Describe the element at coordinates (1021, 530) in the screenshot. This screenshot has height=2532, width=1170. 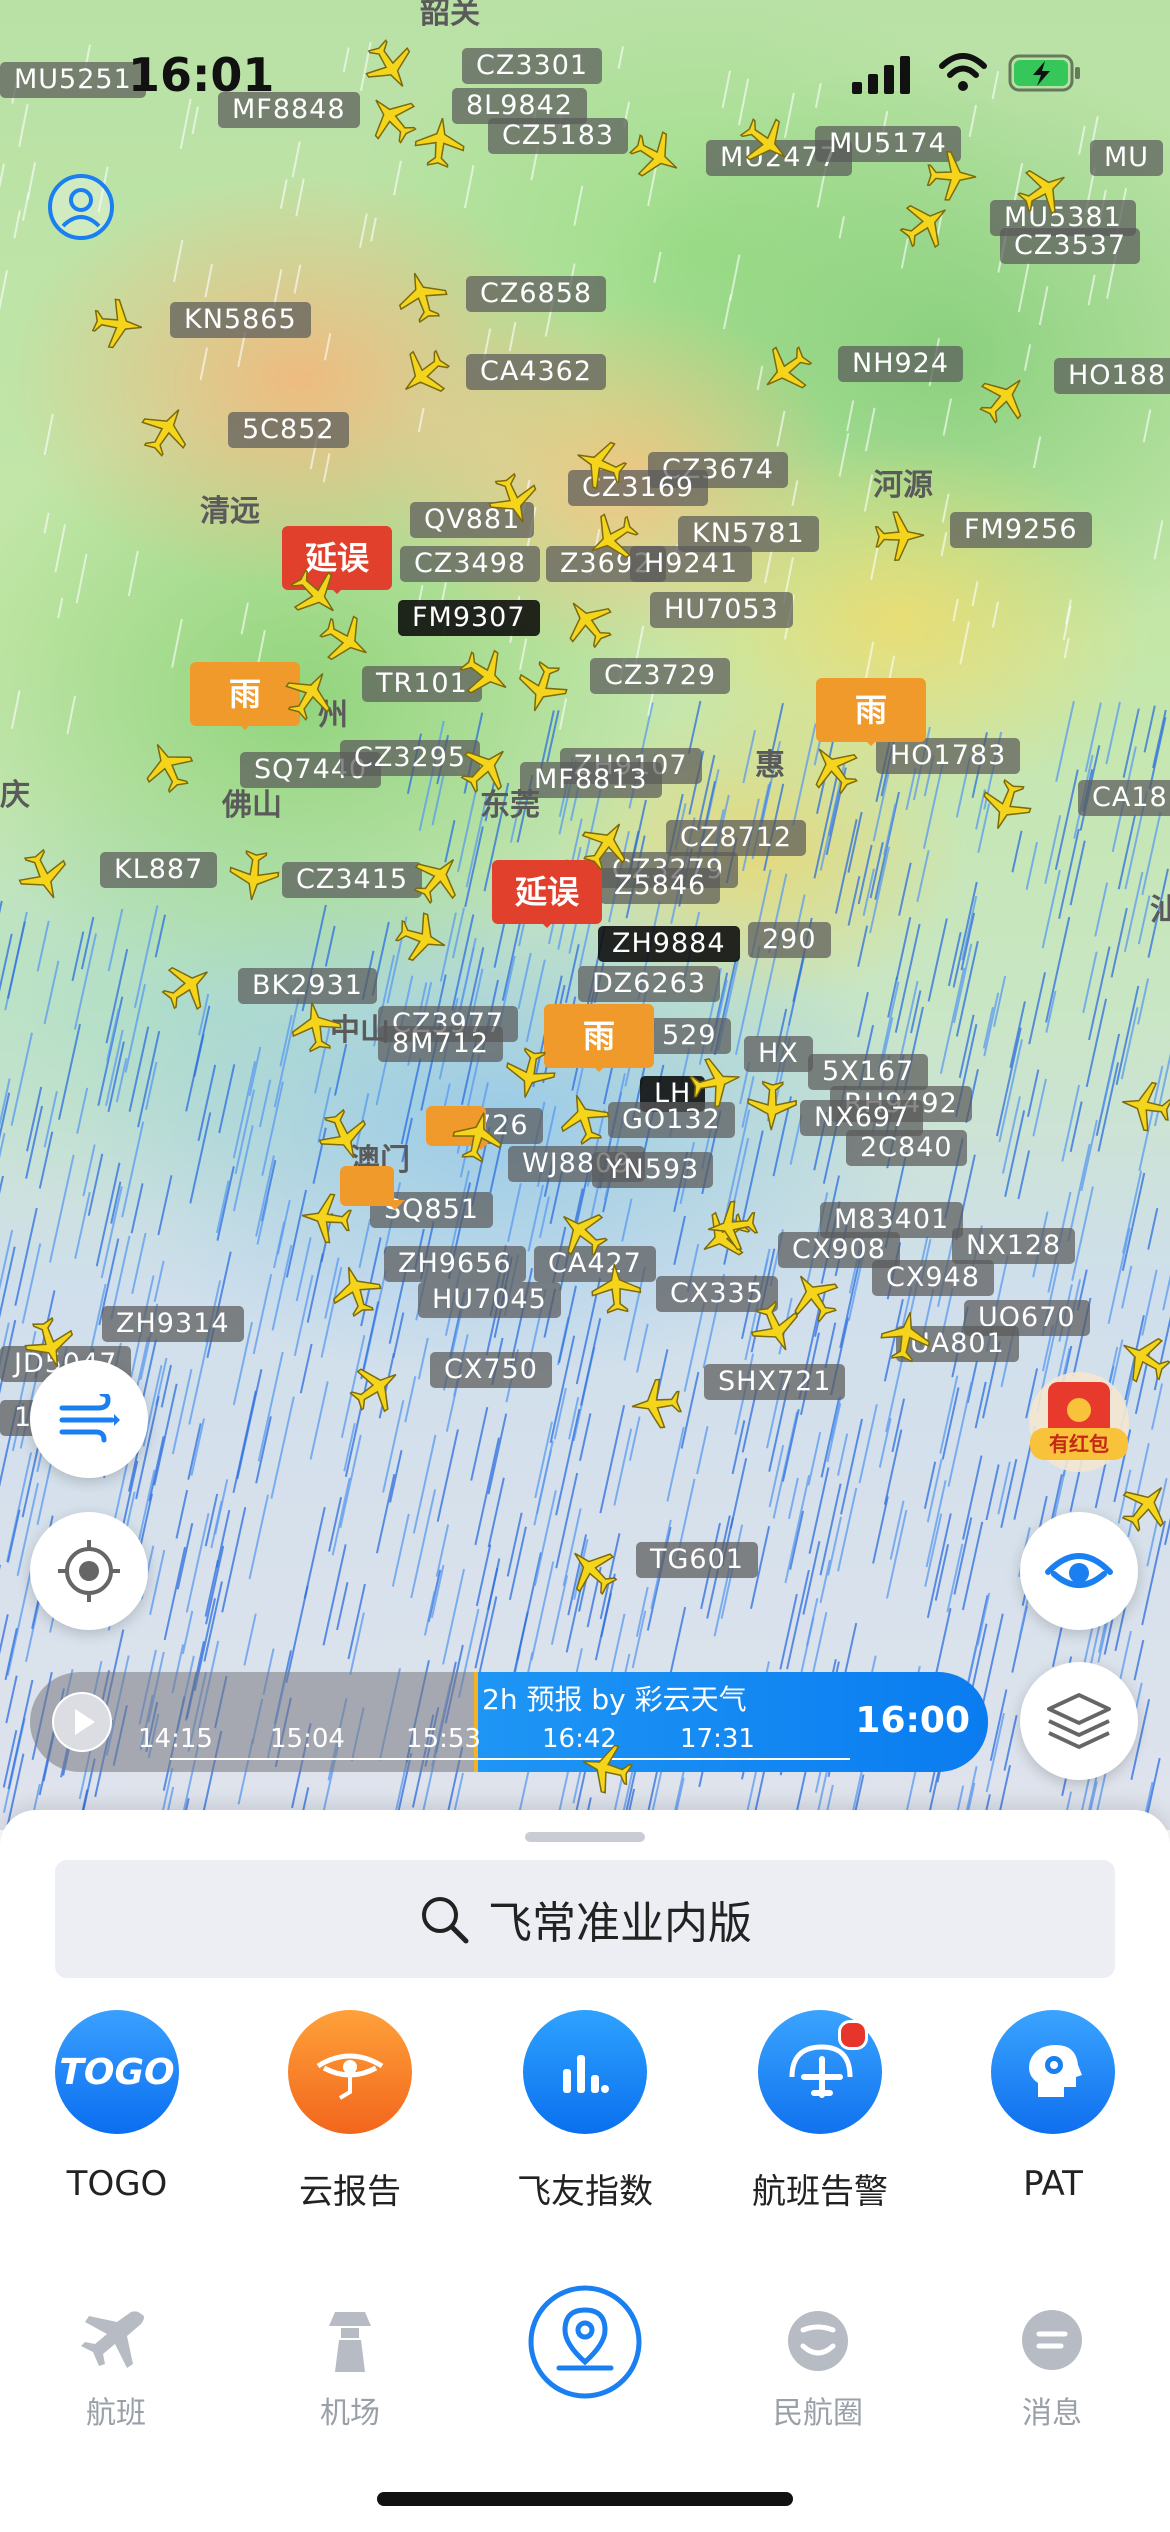
I see `flight-label: FM9256` at that location.